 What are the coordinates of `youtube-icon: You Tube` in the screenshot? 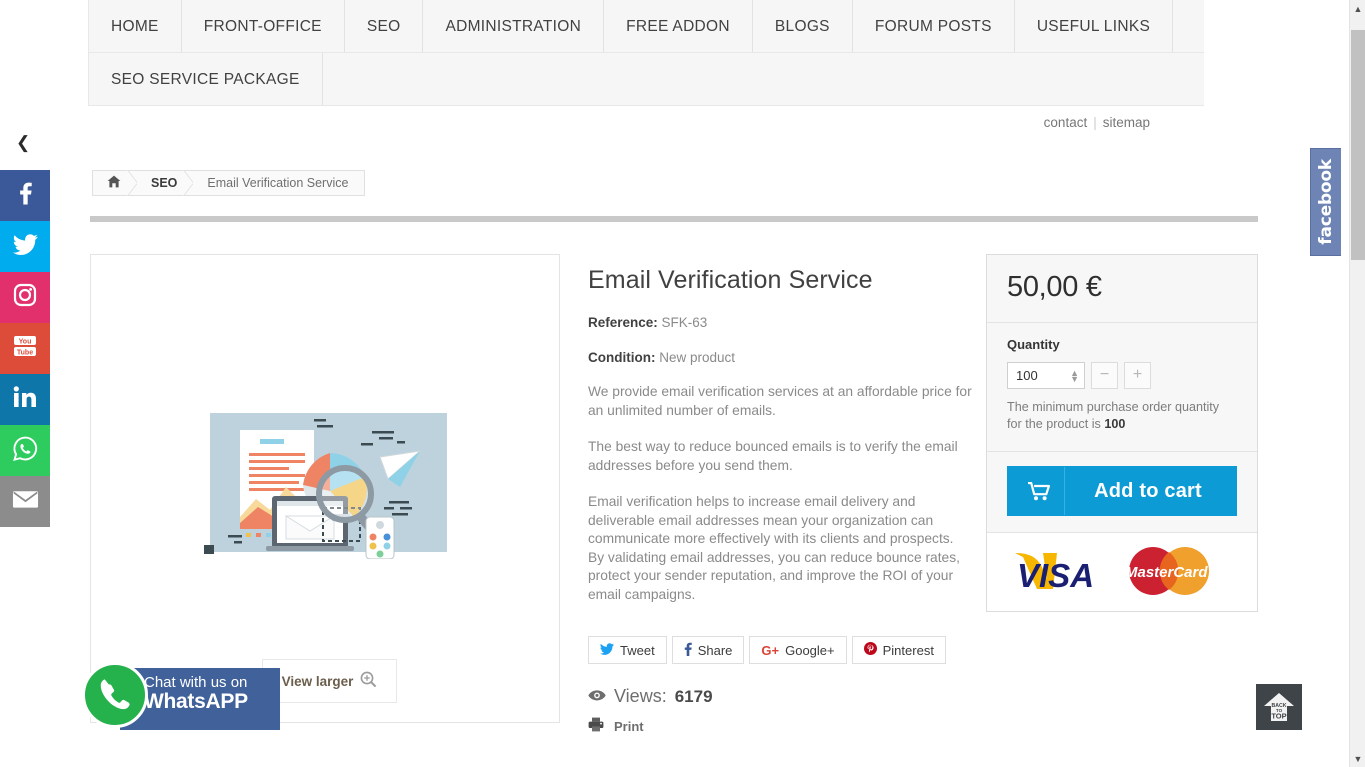 It's located at (25, 348).